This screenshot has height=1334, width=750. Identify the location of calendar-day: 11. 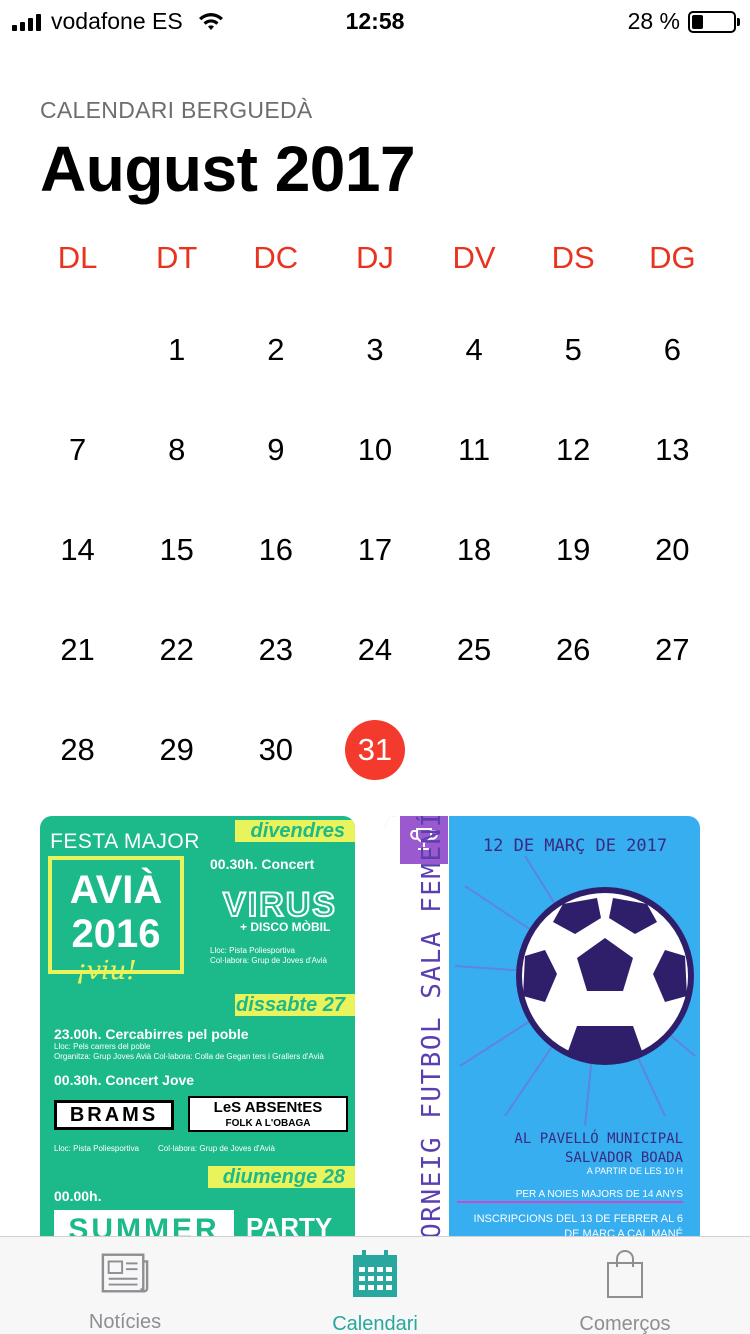
(474, 450).